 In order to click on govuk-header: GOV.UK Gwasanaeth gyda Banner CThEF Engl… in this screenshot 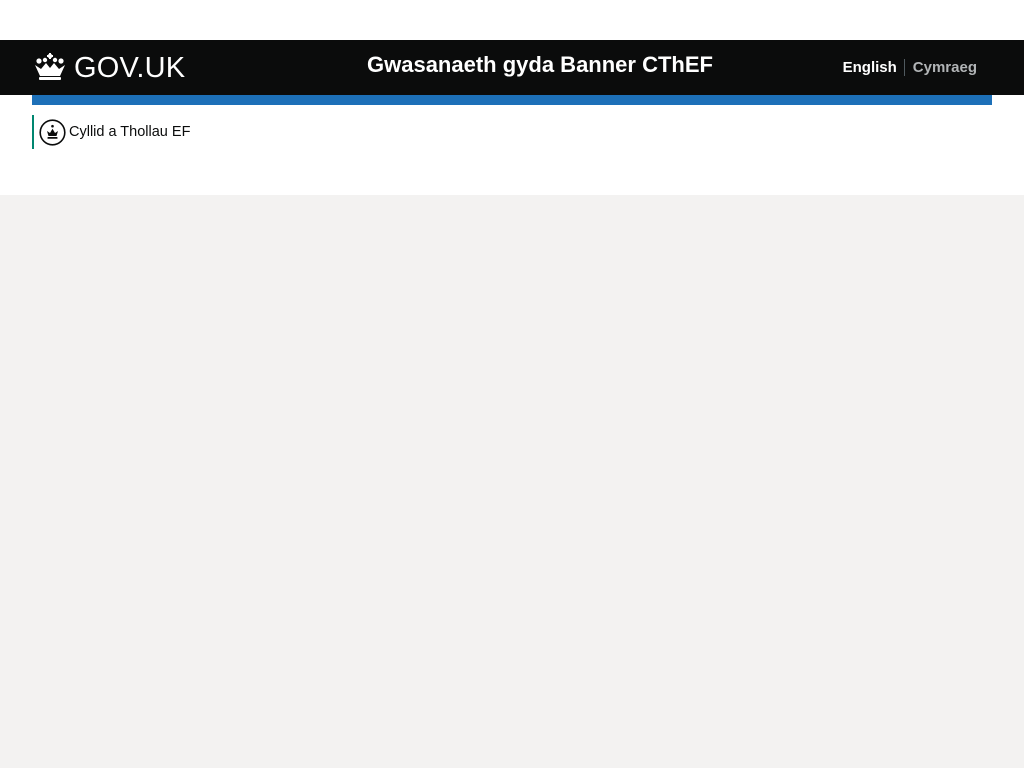, I will do `click(512, 67)`.